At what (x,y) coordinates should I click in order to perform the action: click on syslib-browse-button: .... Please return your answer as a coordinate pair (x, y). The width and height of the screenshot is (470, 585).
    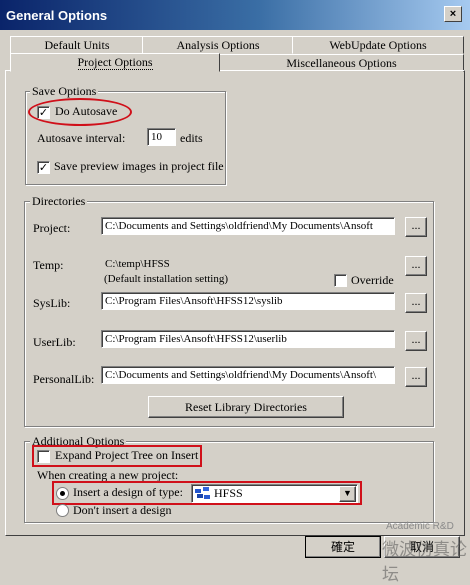
    Looking at the image, I should click on (416, 303).